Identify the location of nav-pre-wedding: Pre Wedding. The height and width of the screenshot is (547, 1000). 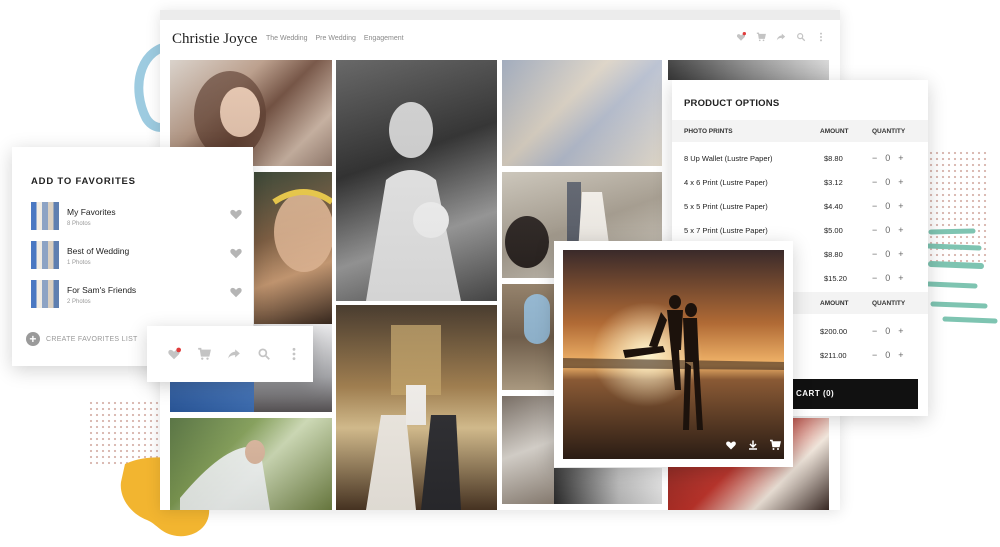
(336, 38).